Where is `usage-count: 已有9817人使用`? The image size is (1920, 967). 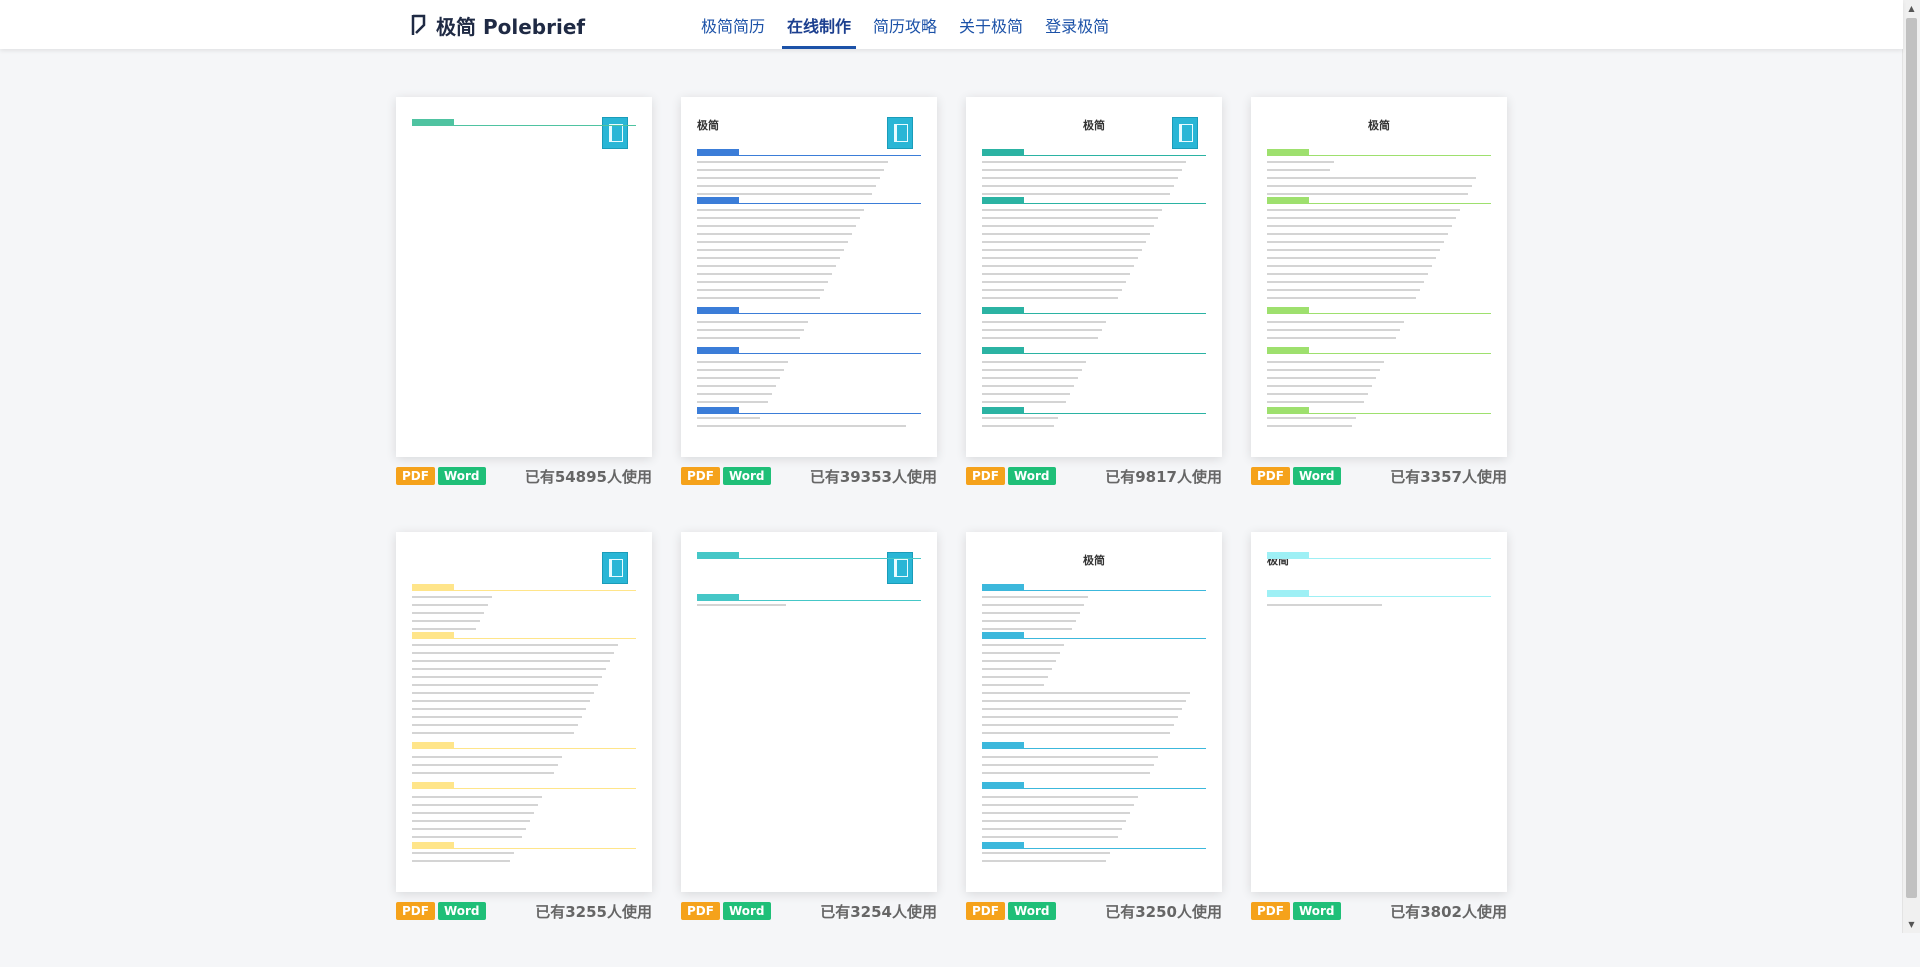
usage-count: 已有9817人使用 is located at coordinates (1163, 476).